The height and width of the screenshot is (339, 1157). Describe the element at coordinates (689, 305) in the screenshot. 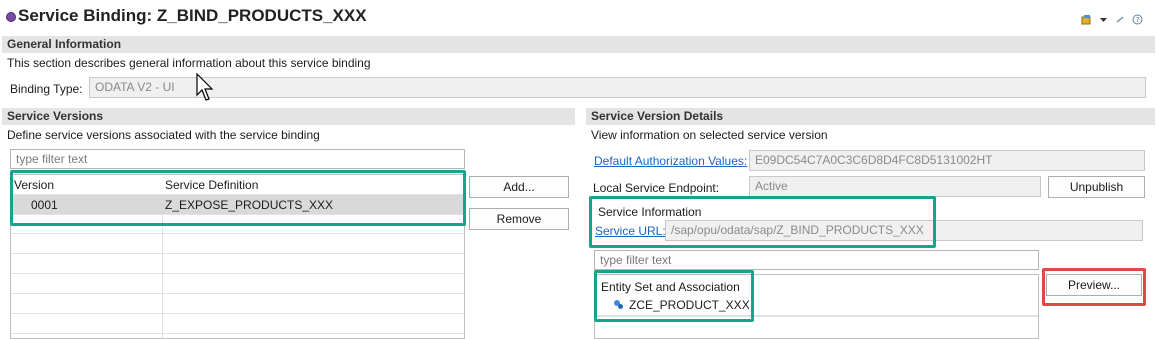

I see `entity-set-name: ZCE_PRODUCT_XXX` at that location.